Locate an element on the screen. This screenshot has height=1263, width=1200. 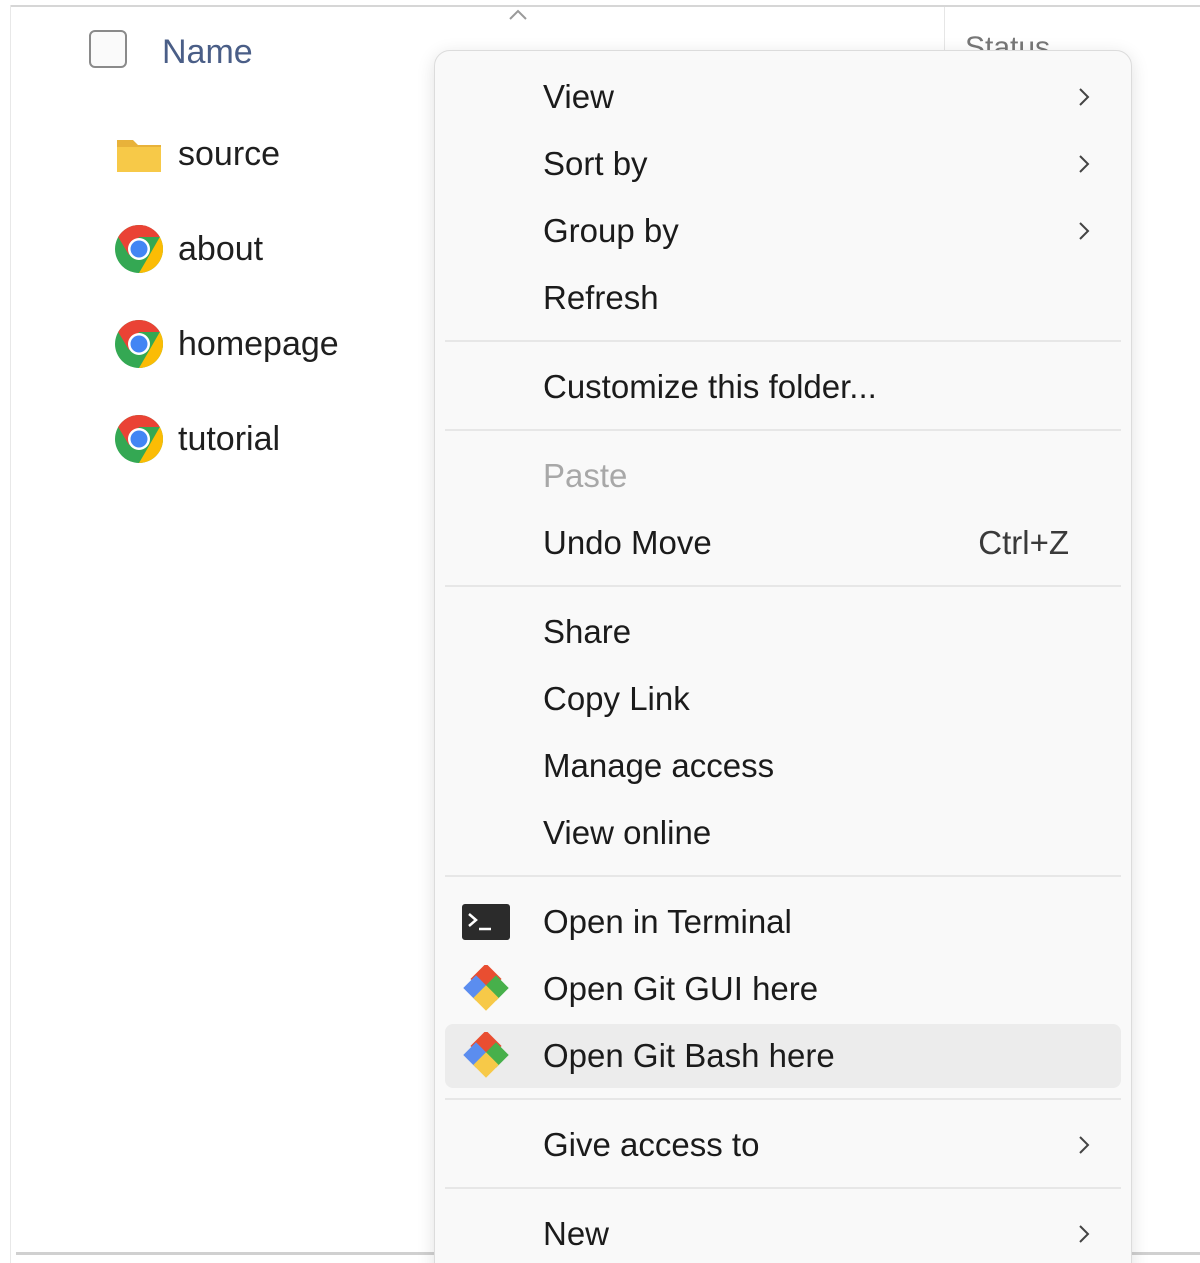
menu-item-label: Copy Link is located at coordinates (616, 698).